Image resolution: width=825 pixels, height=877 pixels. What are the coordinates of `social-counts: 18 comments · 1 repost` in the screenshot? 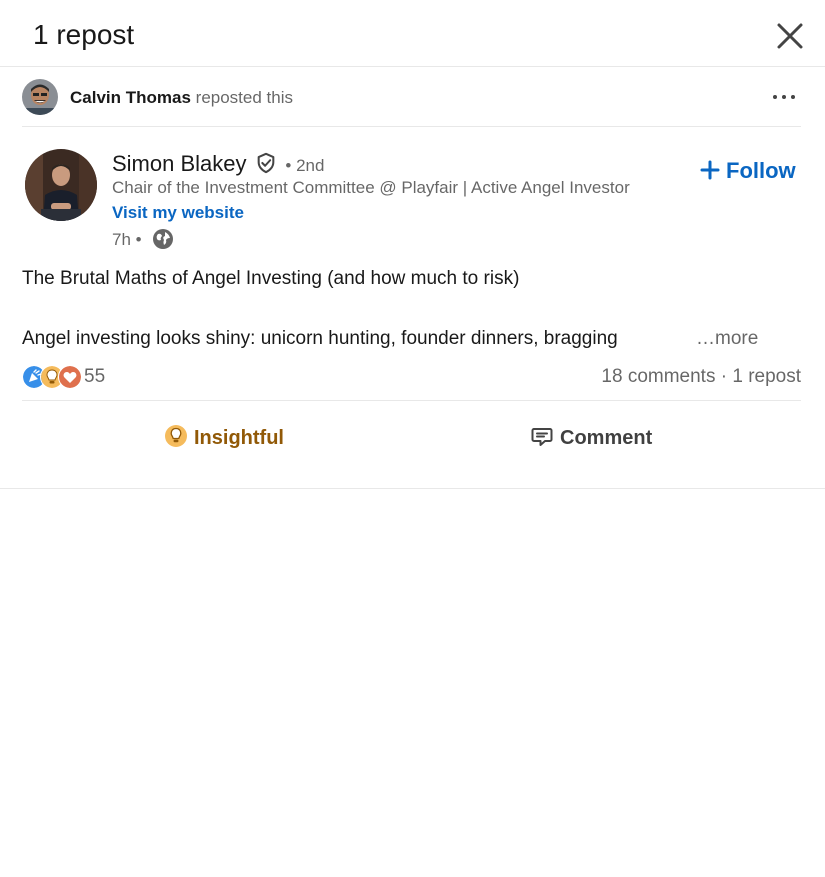 It's located at (701, 377).